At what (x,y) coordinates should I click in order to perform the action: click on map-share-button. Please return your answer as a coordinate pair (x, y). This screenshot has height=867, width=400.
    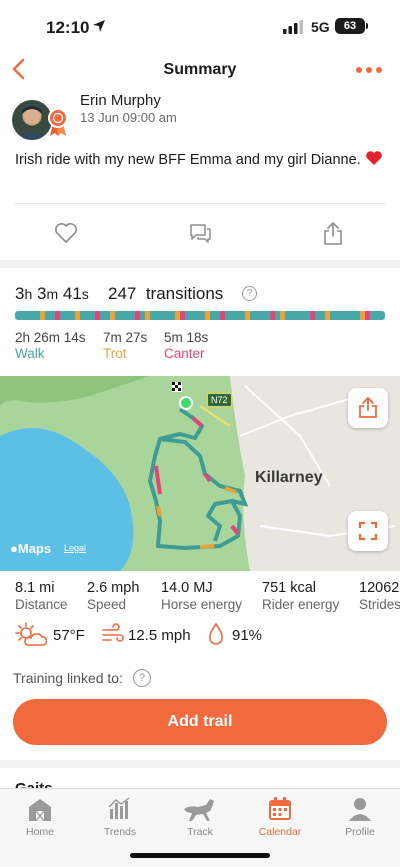
    Looking at the image, I should click on (368, 408).